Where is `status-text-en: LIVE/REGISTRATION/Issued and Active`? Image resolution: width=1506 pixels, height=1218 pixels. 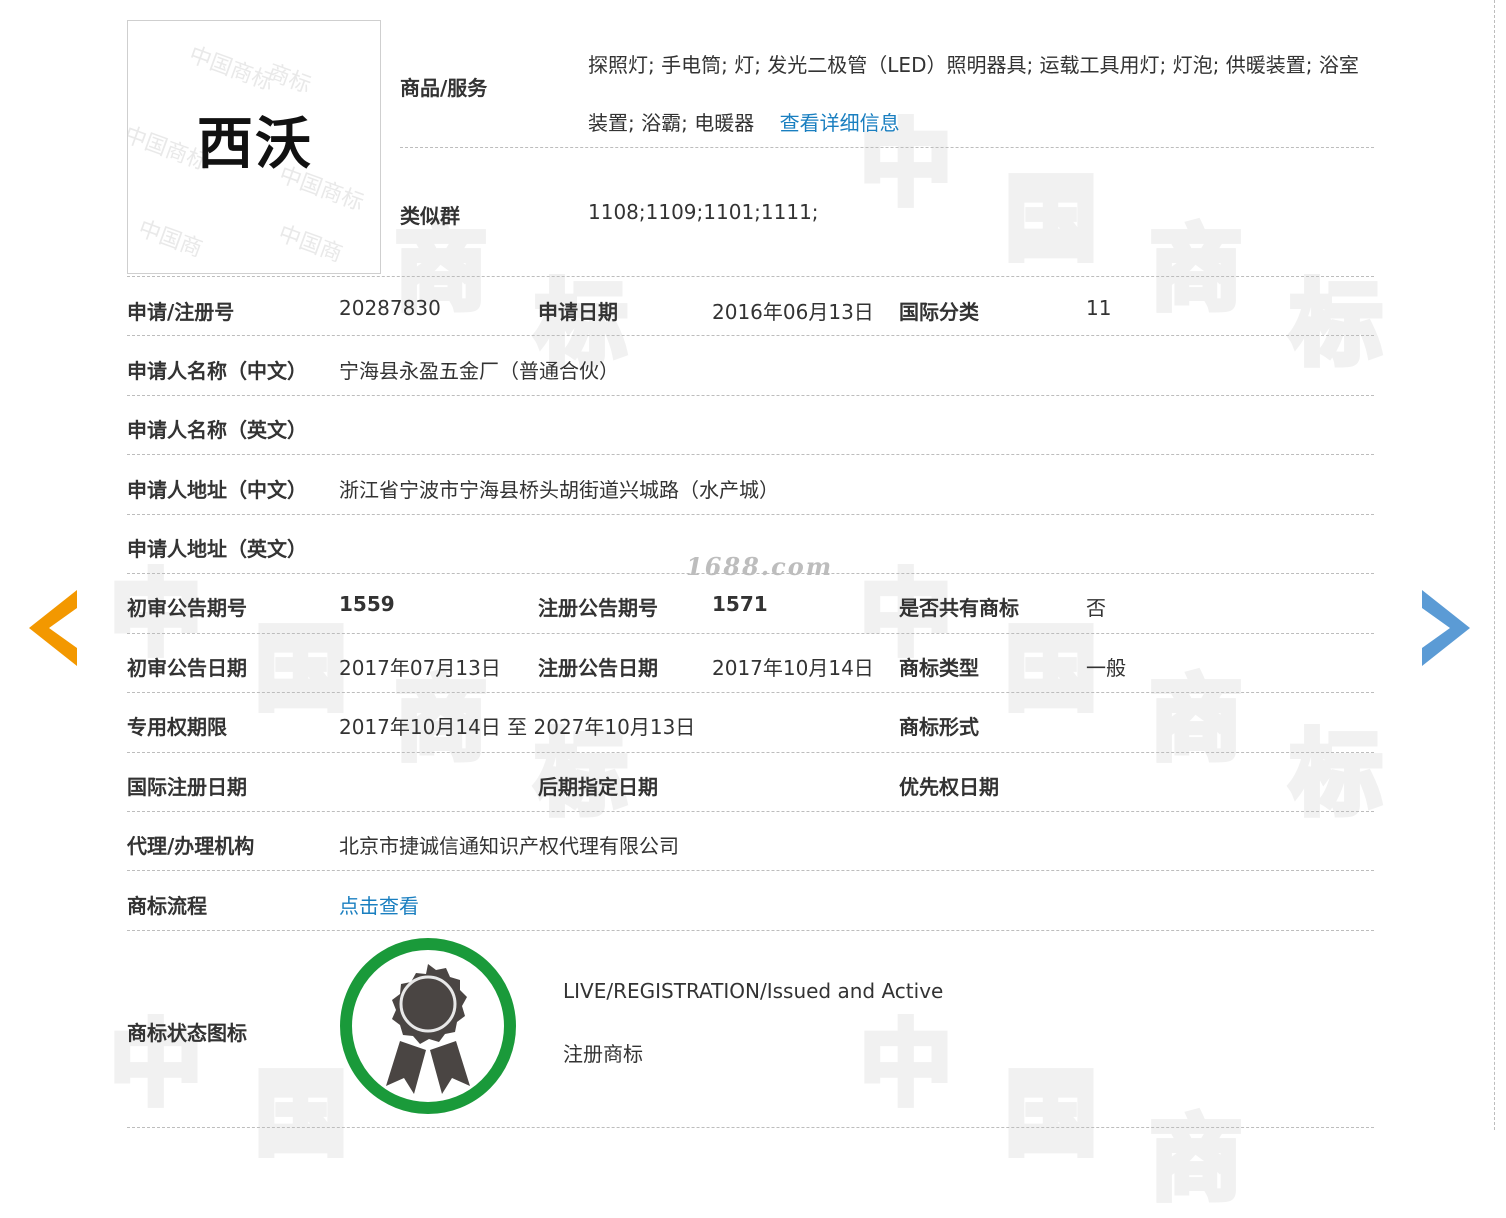
status-text-en: LIVE/REGISTRATION/Issued and Active is located at coordinates (753, 991).